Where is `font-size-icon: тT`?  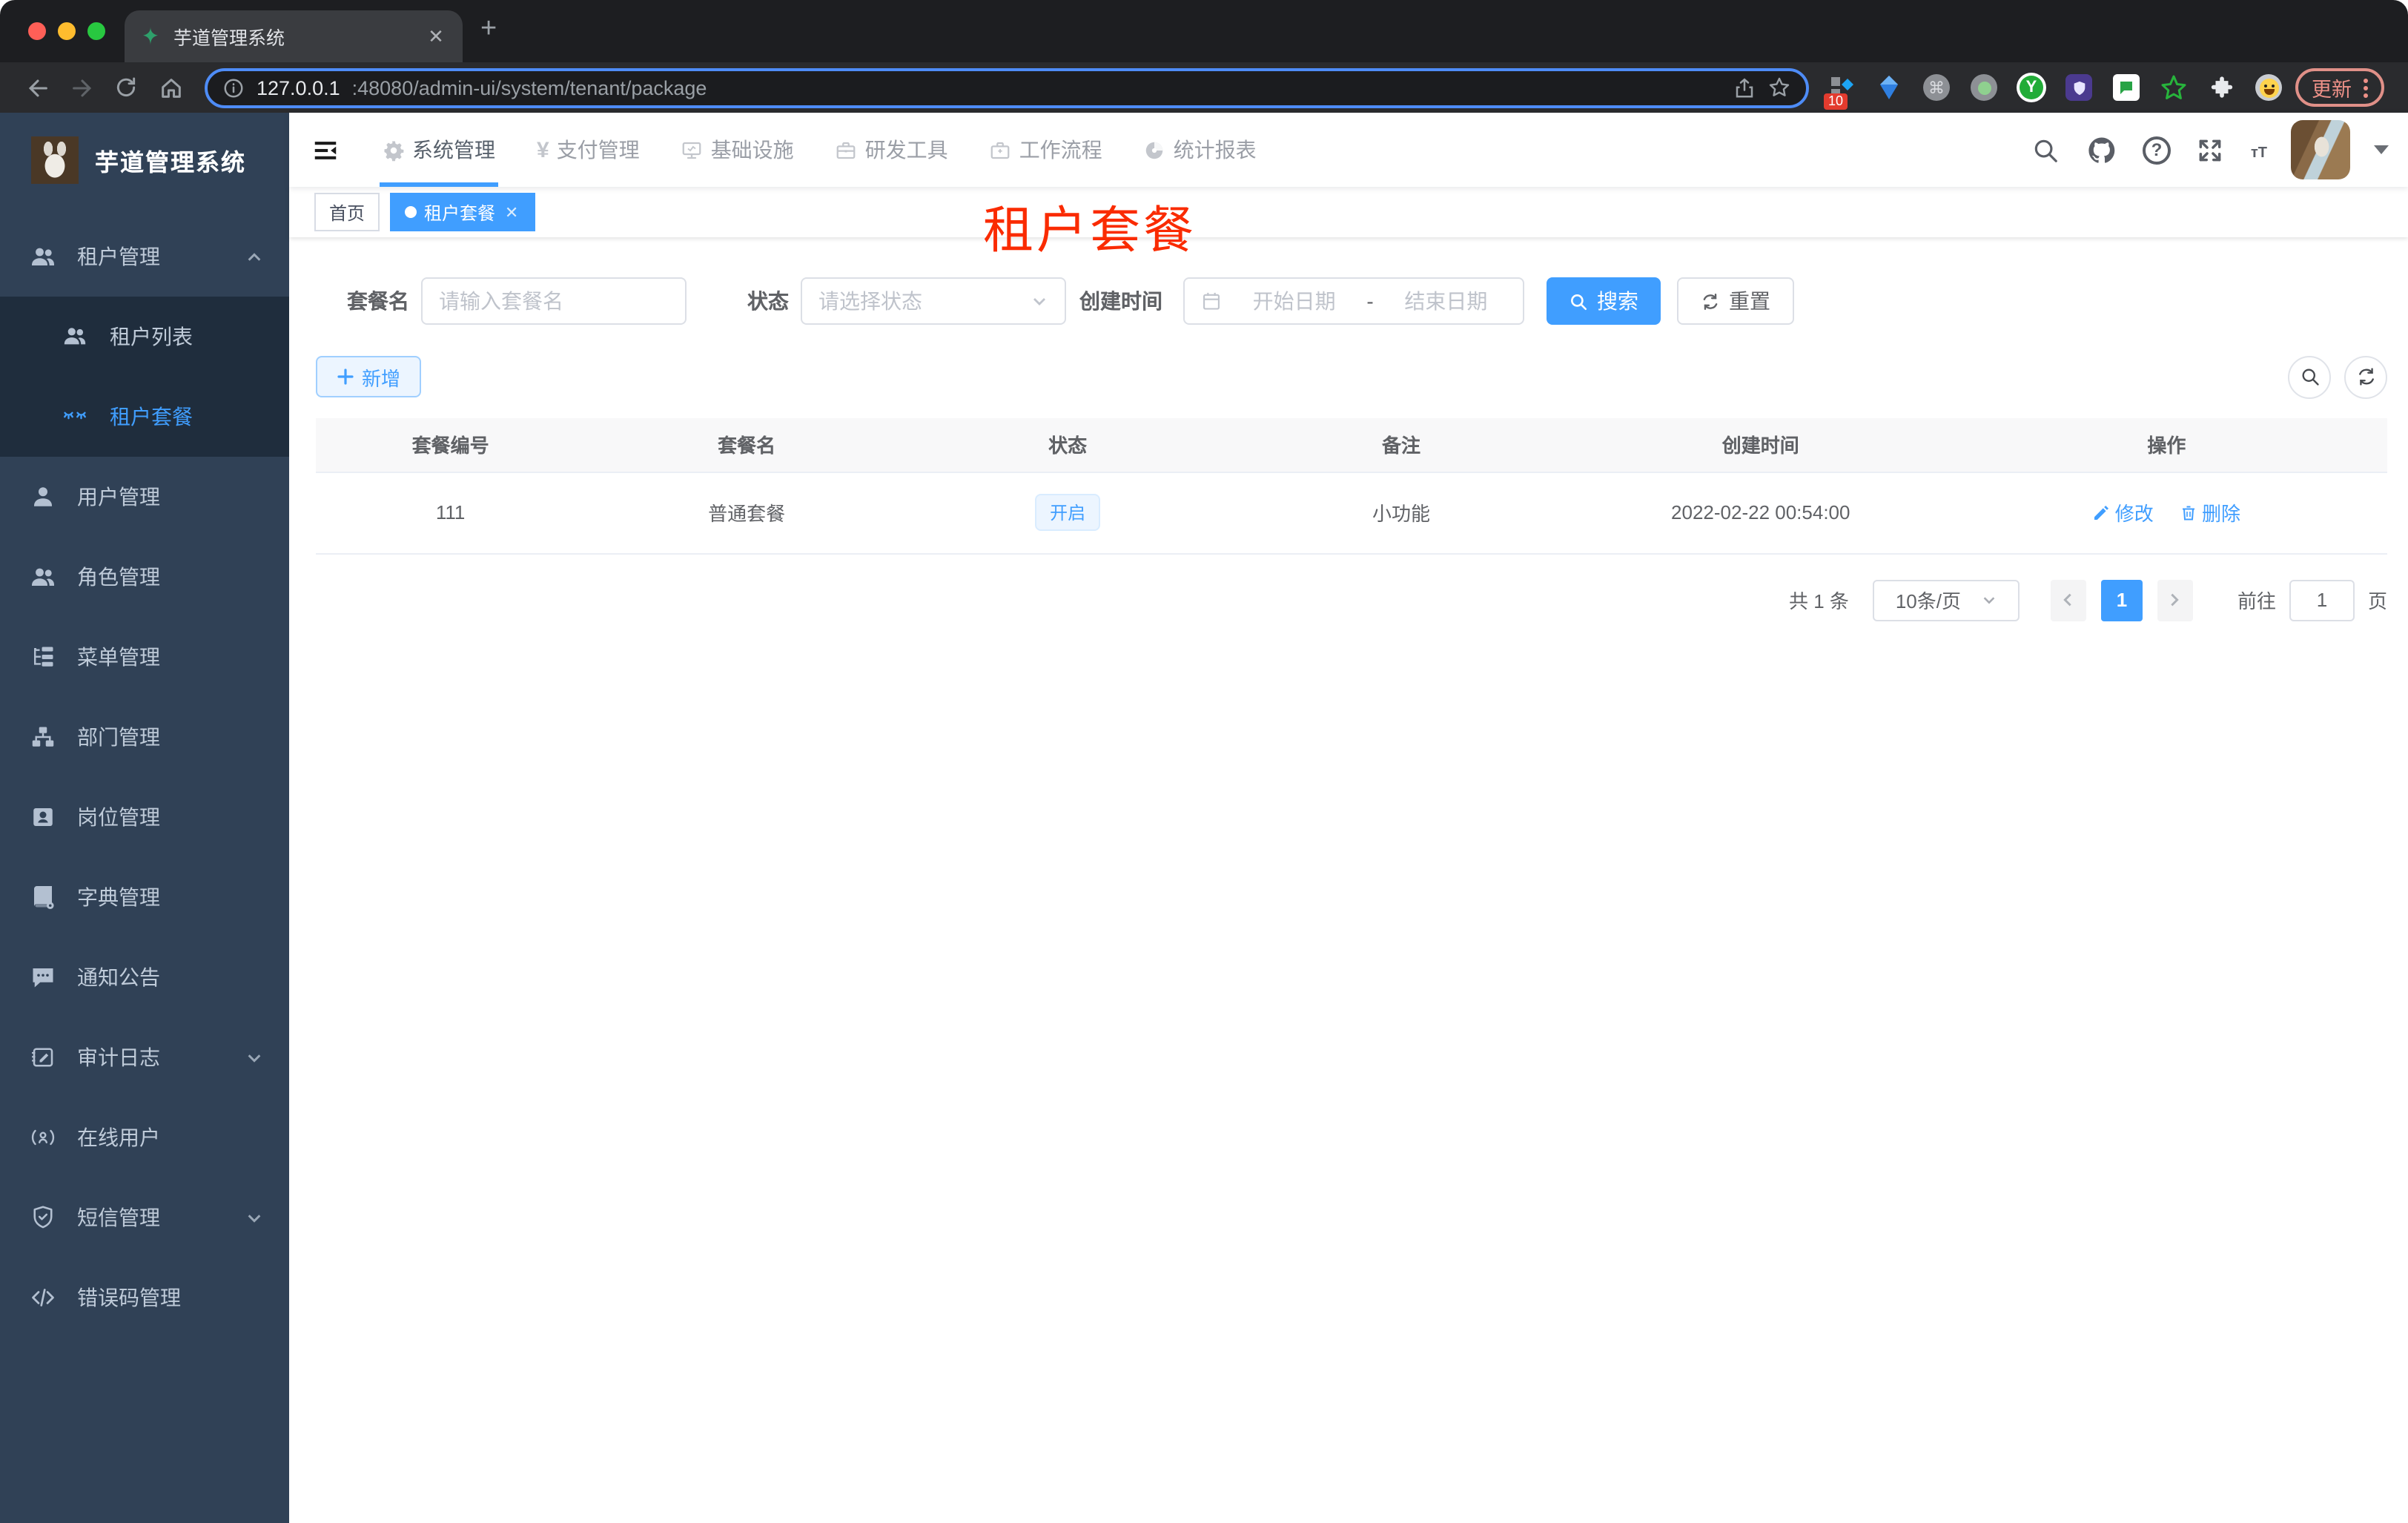 font-size-icon: тT is located at coordinates (2259, 150).